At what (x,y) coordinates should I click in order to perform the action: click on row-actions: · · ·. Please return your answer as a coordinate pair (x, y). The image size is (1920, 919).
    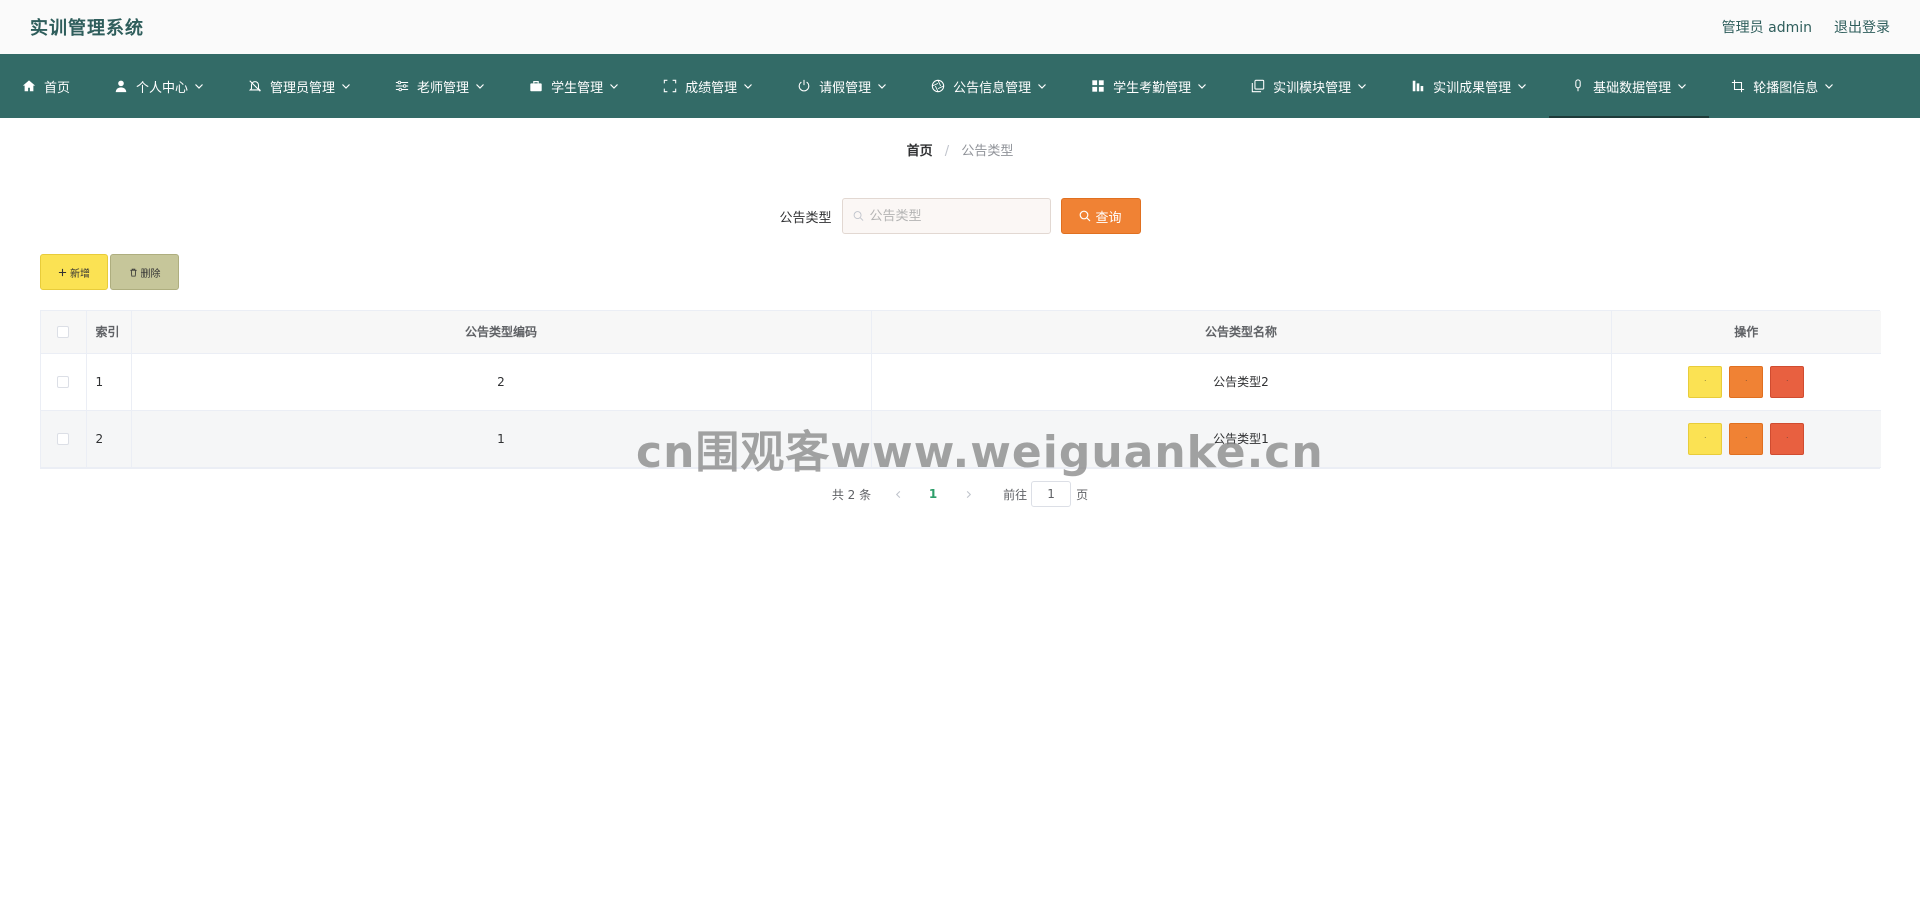
    Looking at the image, I should click on (1746, 439).